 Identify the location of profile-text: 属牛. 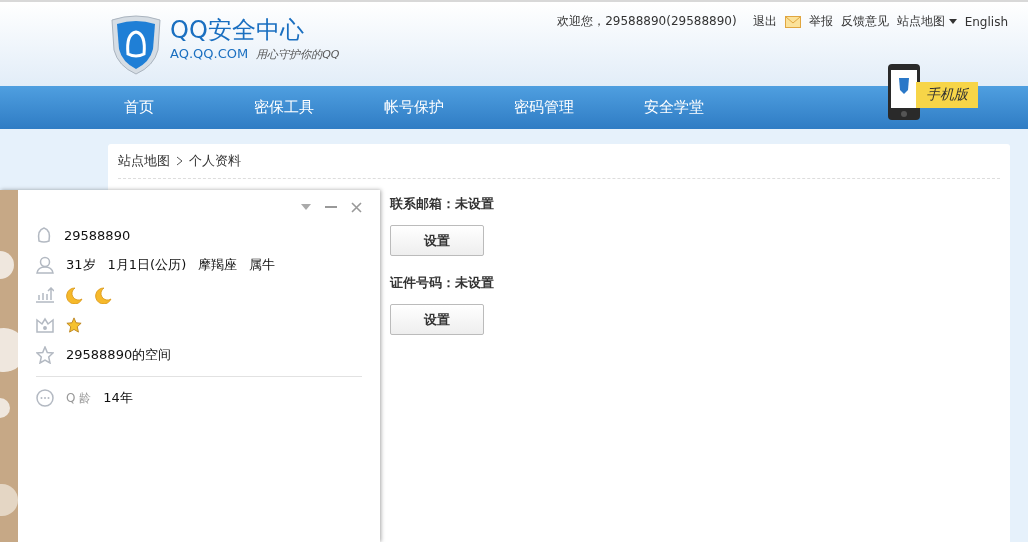
(262, 265).